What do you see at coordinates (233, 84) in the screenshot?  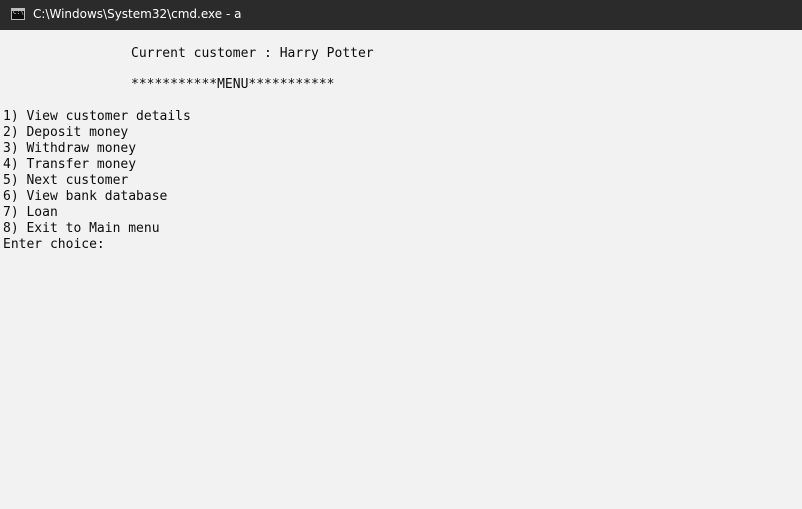 I see `menu-header: ***********MENU***********` at bounding box center [233, 84].